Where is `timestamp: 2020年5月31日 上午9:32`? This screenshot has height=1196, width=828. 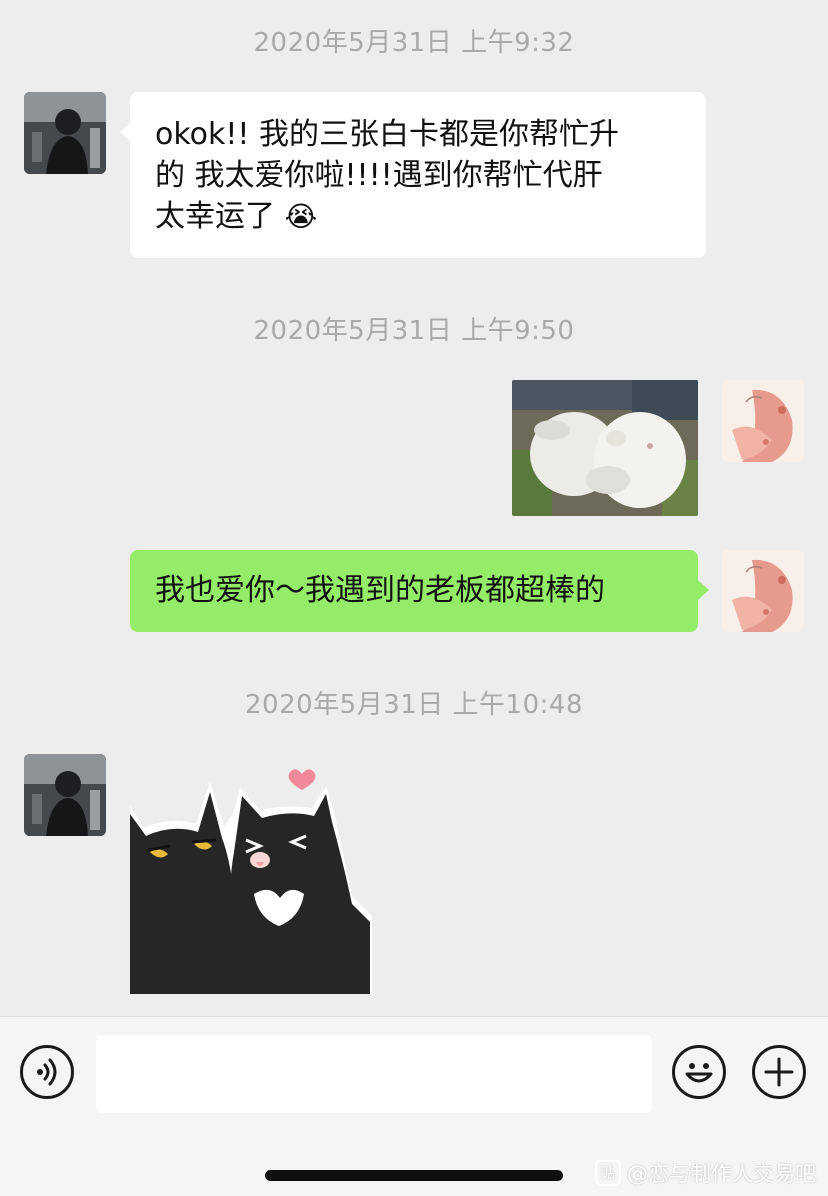 timestamp: 2020年5月31日 上午9:32 is located at coordinates (414, 43).